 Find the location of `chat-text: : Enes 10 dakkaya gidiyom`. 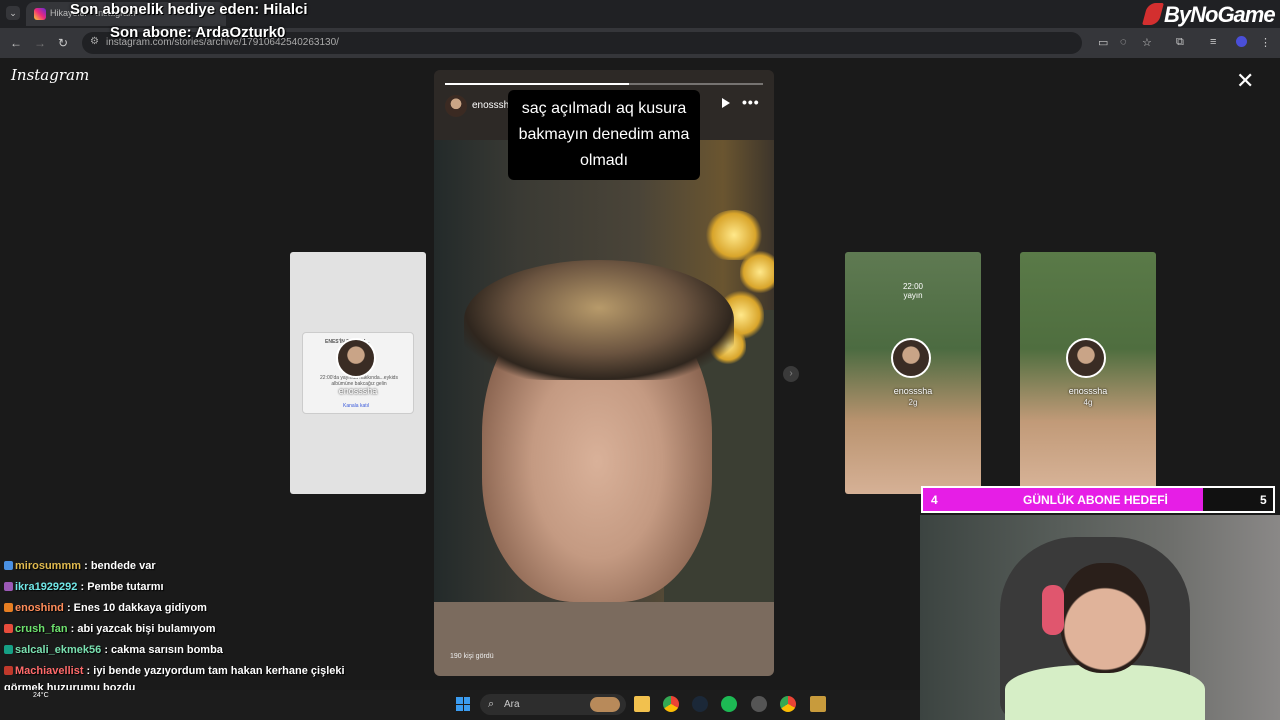

chat-text: : Enes 10 dakkaya gidiyom is located at coordinates (136, 608).